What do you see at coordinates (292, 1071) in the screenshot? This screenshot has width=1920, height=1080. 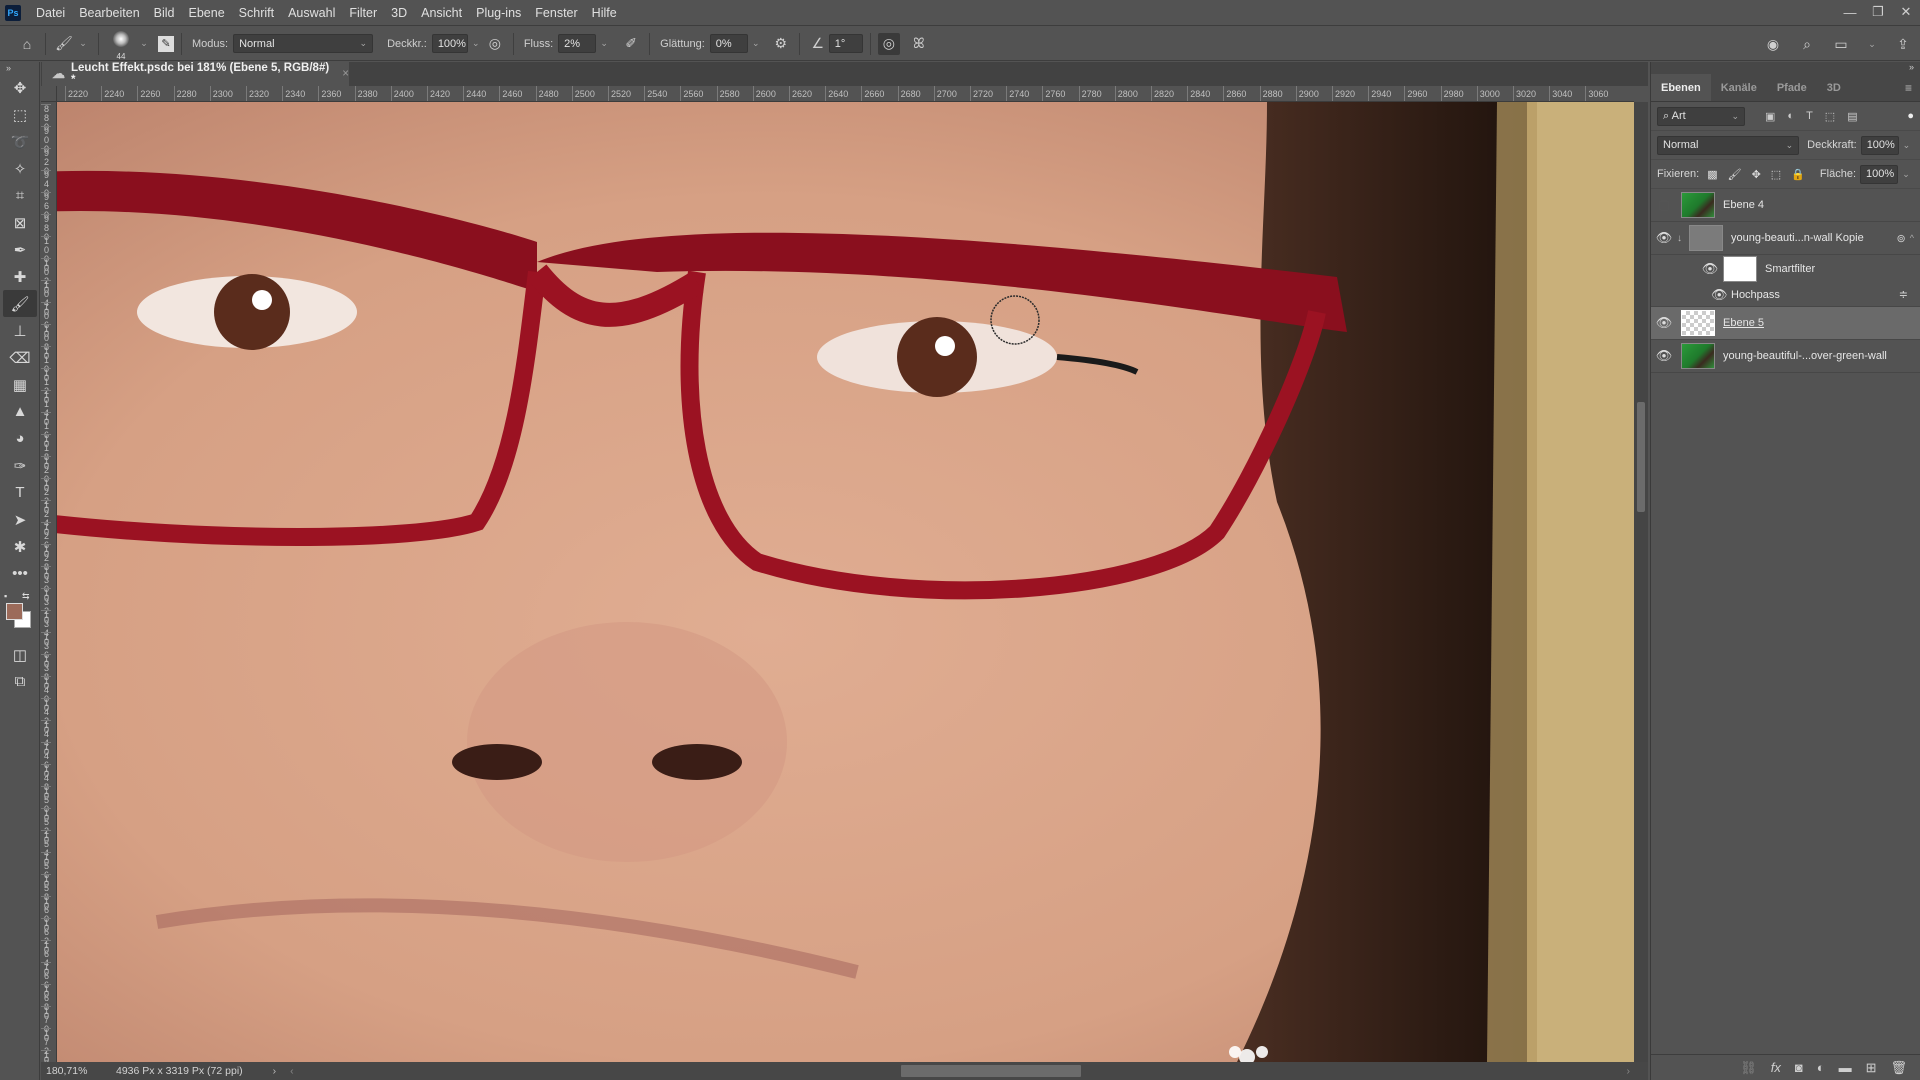 I see `scroll-left-icon: ‹` at bounding box center [292, 1071].